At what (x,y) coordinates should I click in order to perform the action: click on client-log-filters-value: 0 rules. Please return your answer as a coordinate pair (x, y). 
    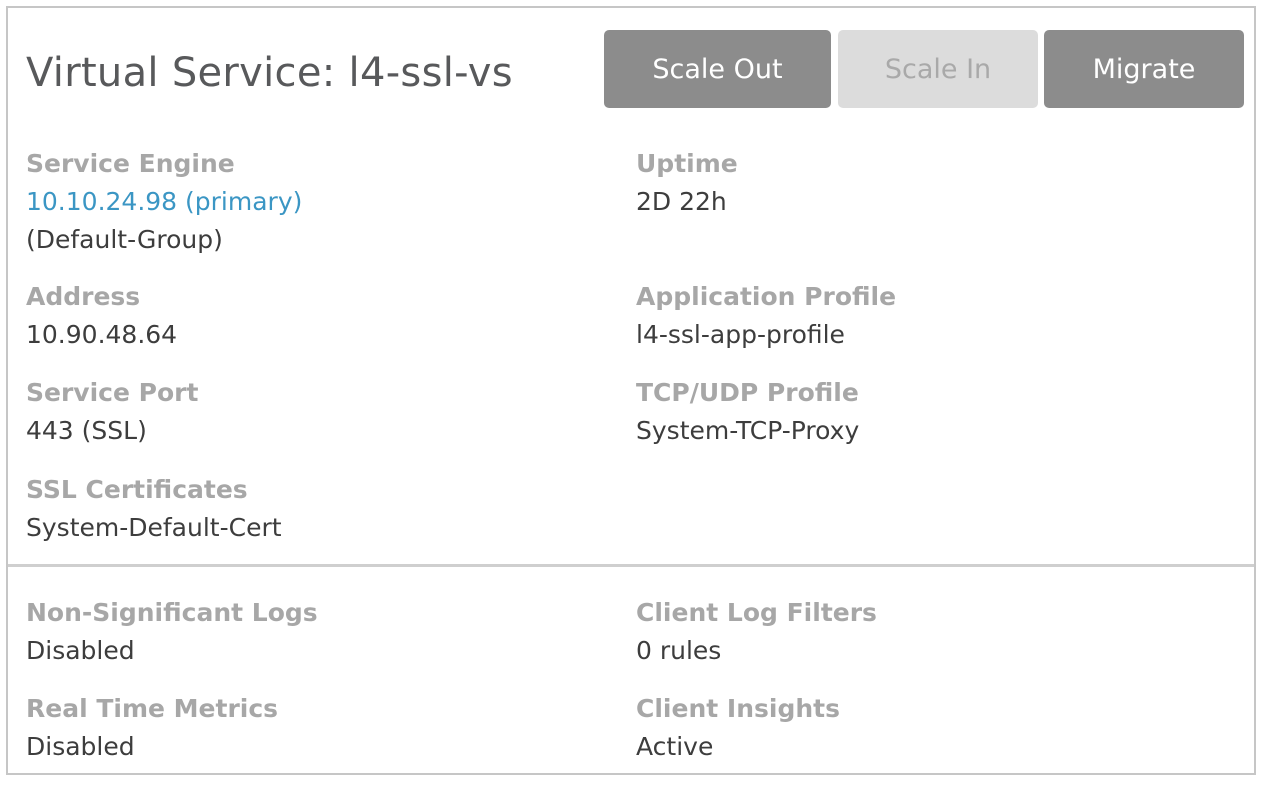
    Looking at the image, I should click on (679, 650).